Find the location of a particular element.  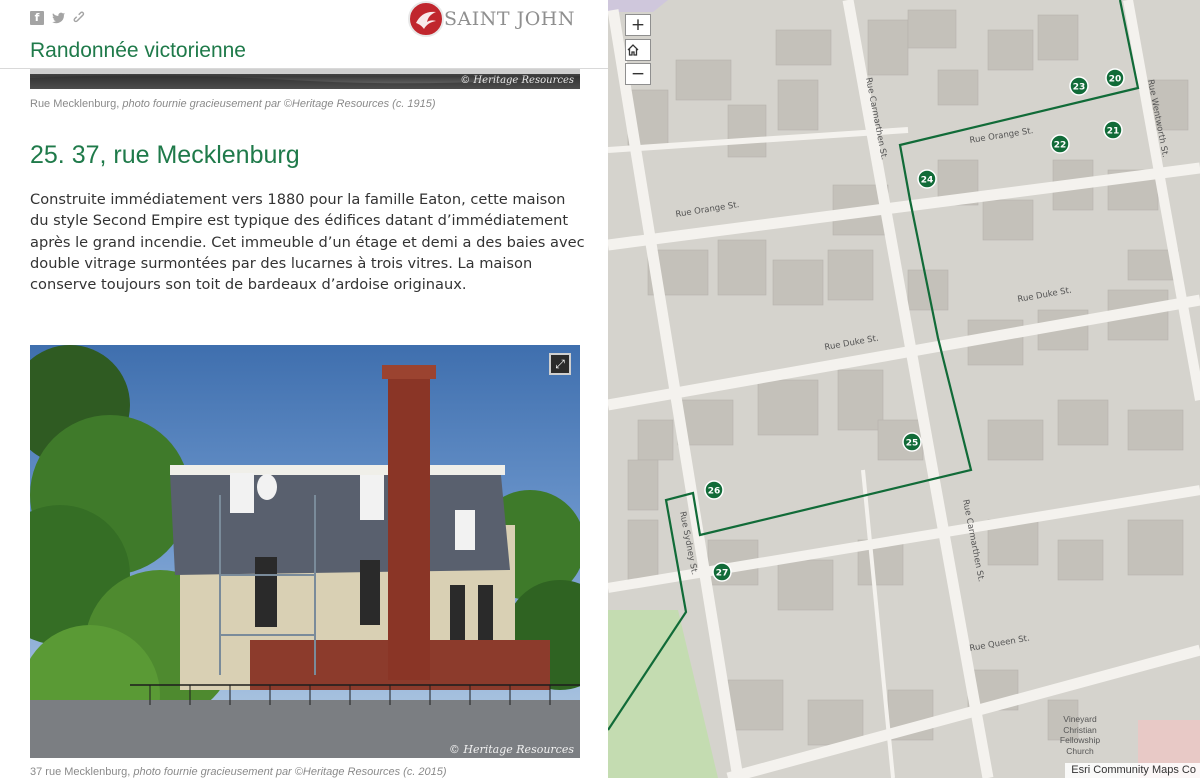

top-historic-image: © Heritage Resources is located at coordinates (305, 78).